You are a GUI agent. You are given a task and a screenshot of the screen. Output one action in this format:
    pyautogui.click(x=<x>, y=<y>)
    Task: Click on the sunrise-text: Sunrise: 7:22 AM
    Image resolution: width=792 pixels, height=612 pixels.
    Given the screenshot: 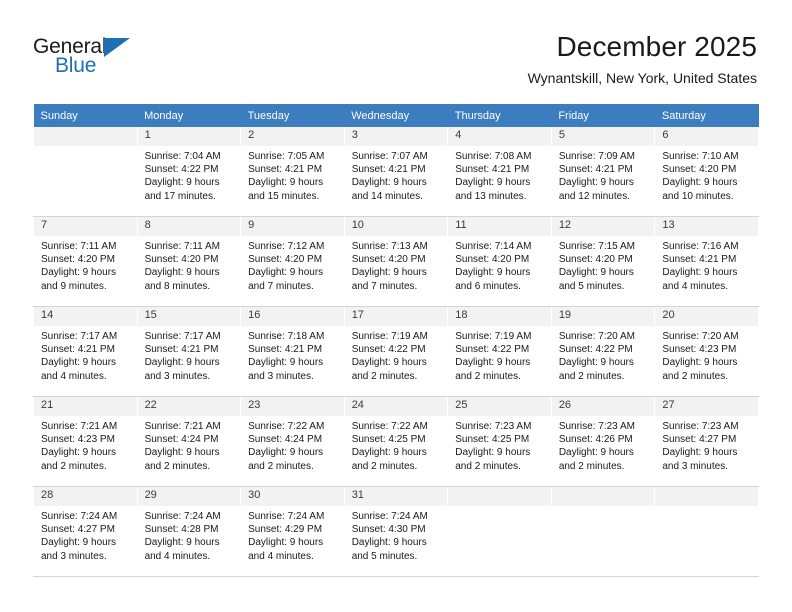 What is the action you would take?
    pyautogui.click(x=389, y=426)
    